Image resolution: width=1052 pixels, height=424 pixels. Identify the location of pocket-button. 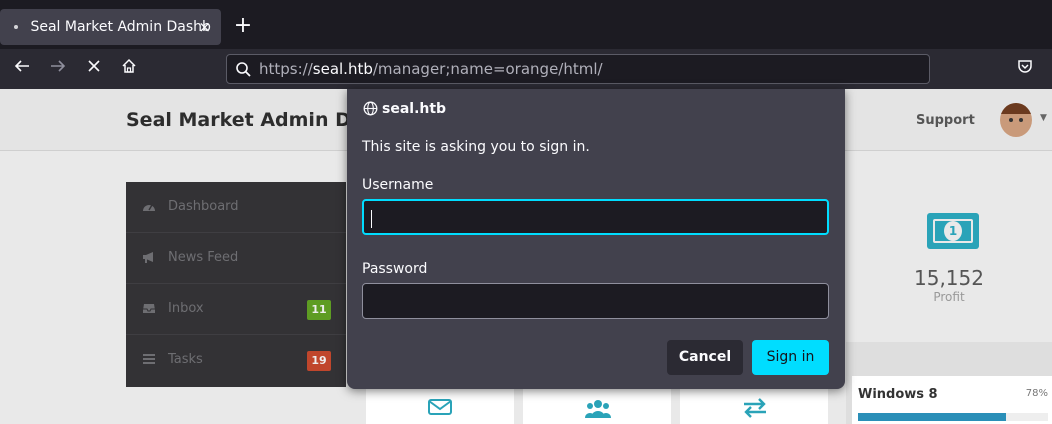
(1025, 69).